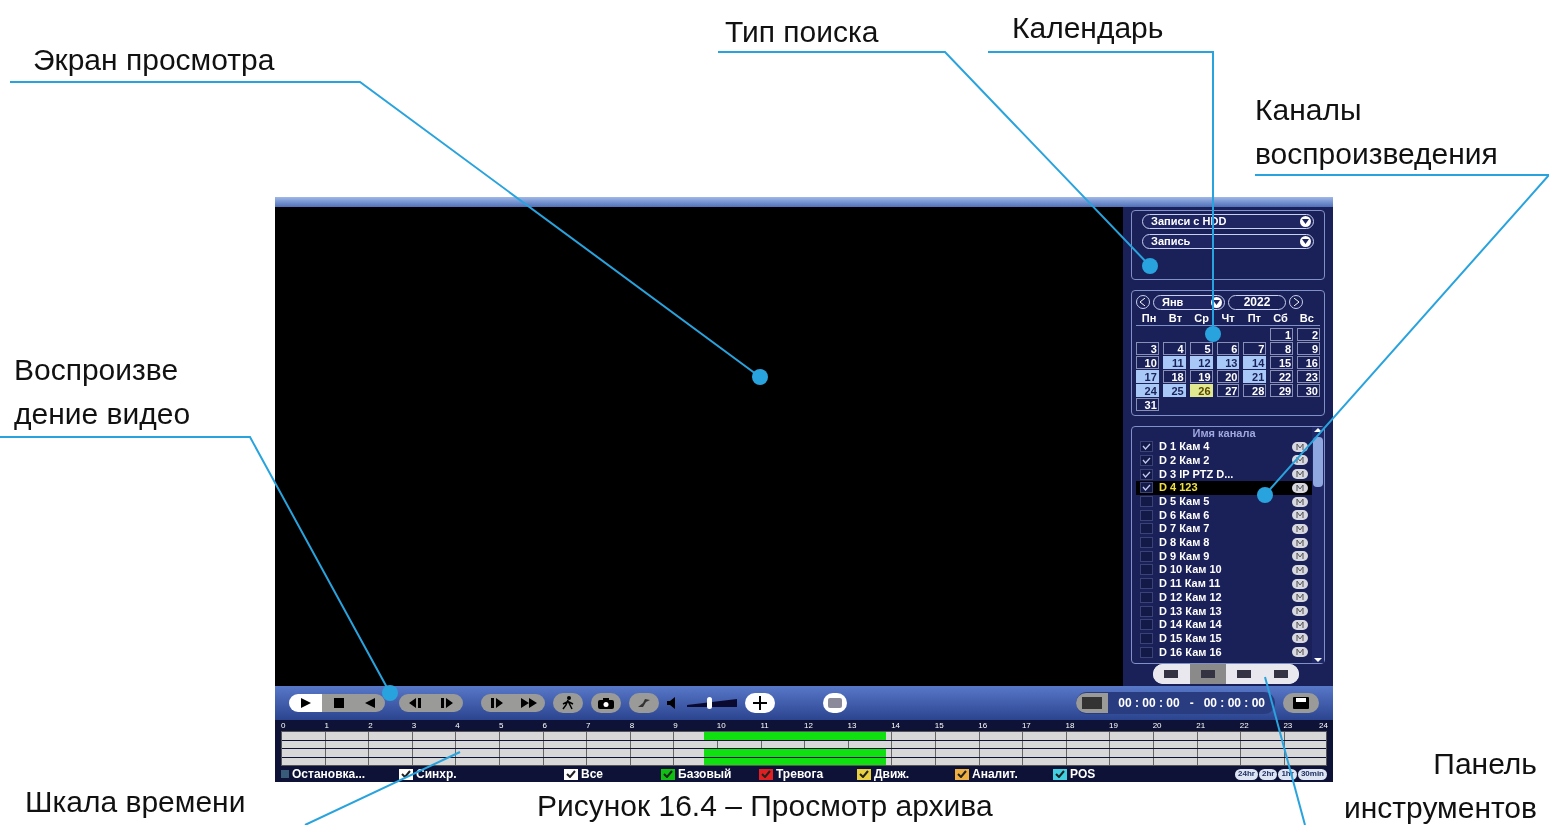  Describe the element at coordinates (1282, 390) in the screenshot. I see `calendar-day: 29` at that location.